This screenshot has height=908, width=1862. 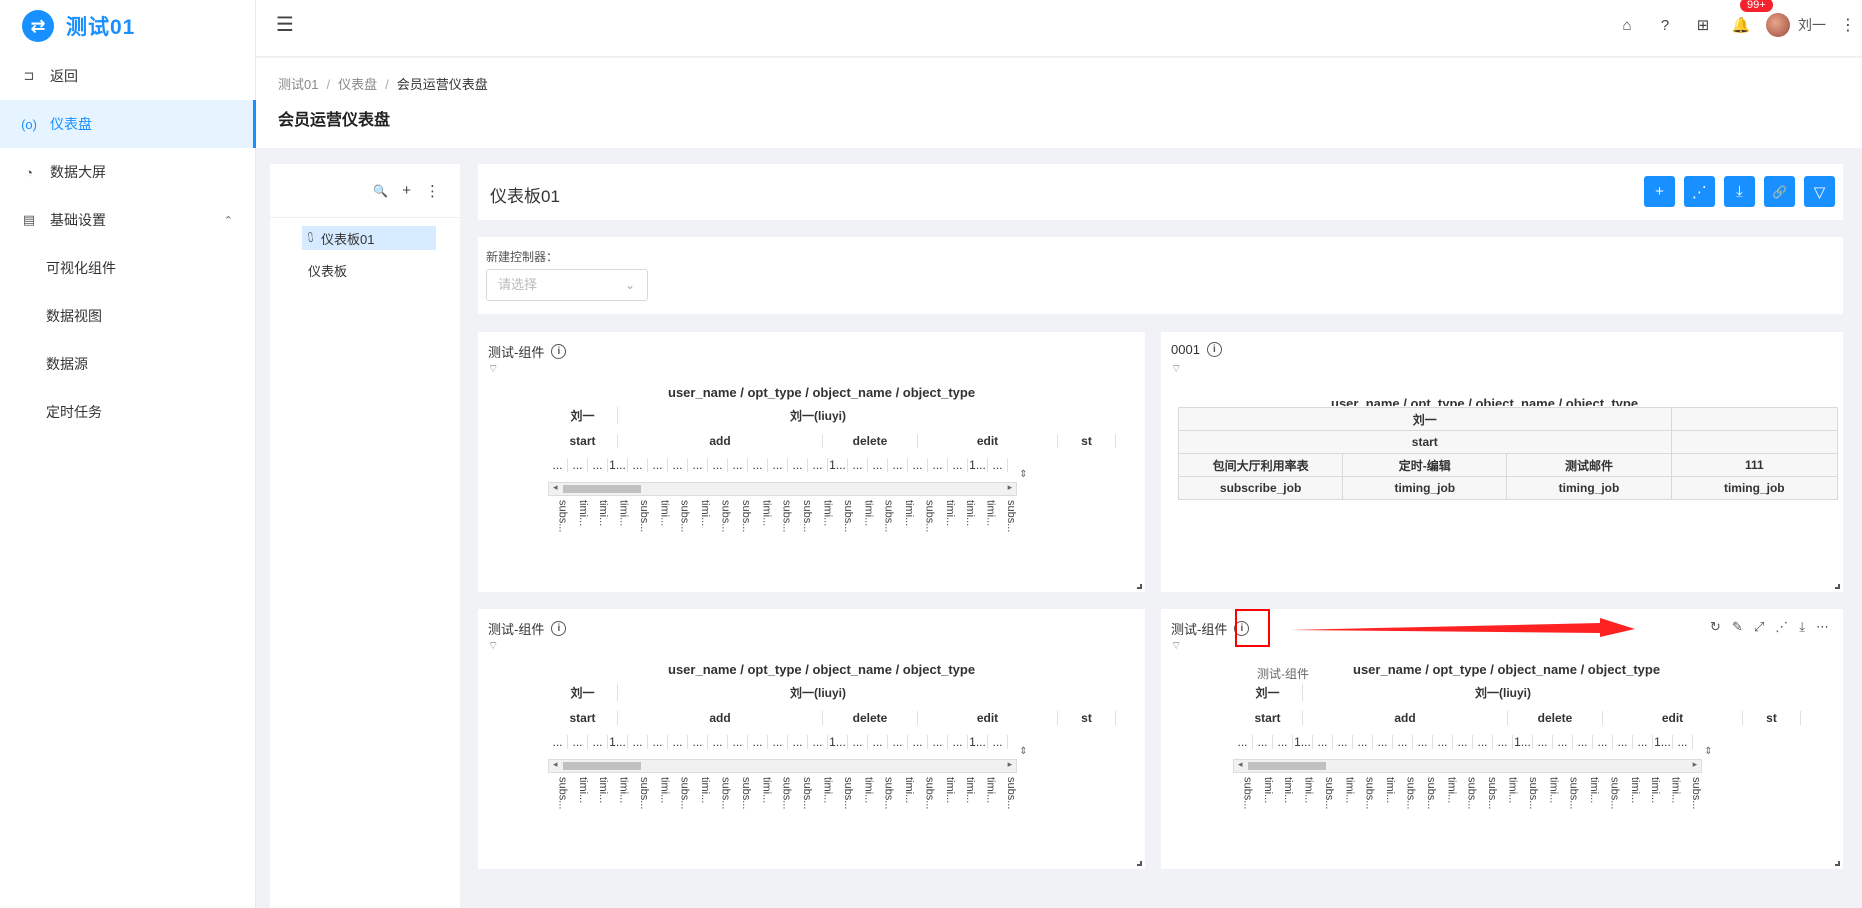 I want to click on tree-node: 仪表板, so click(x=375, y=270).